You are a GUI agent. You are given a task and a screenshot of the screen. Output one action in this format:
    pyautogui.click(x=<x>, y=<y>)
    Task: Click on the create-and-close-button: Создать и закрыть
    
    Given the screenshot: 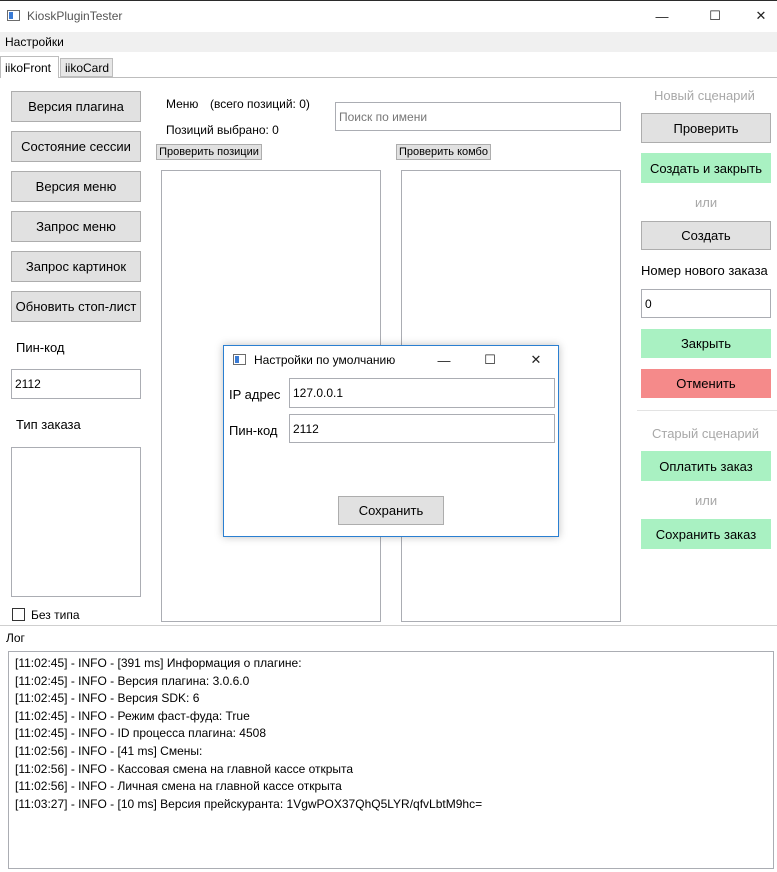 What is the action you would take?
    pyautogui.click(x=706, y=168)
    